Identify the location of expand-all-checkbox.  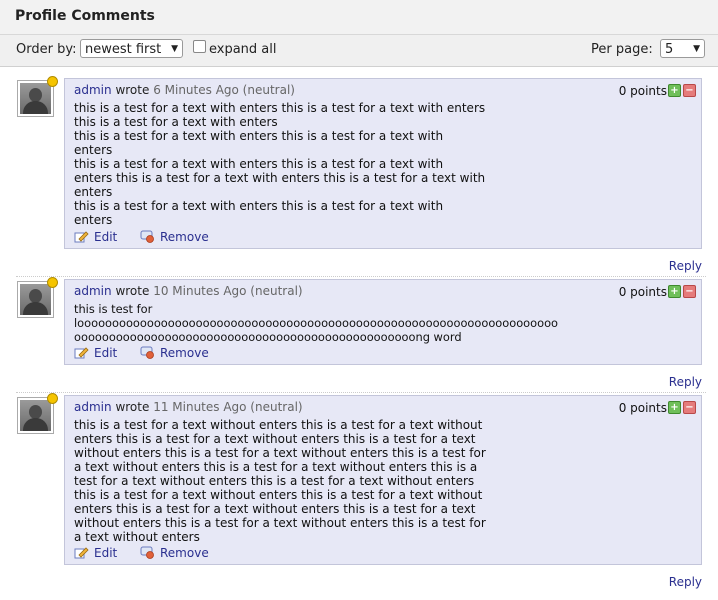
(199, 46).